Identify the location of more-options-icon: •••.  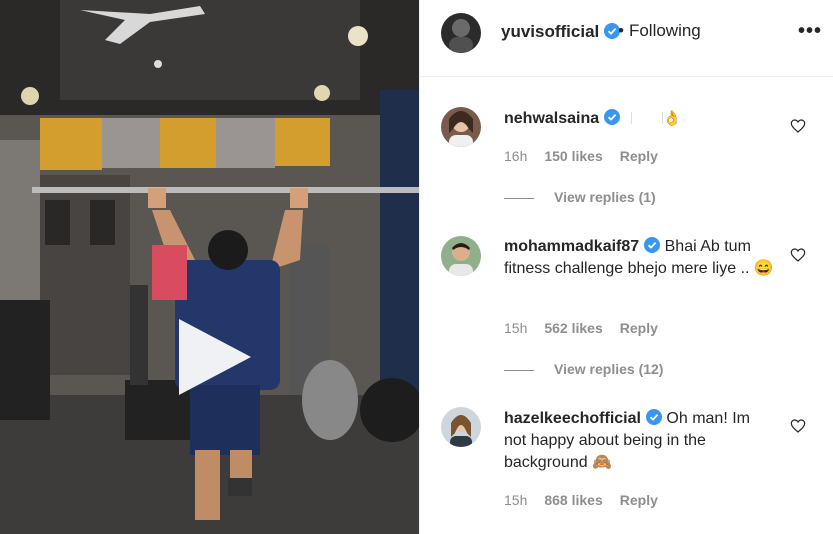
(810, 31).